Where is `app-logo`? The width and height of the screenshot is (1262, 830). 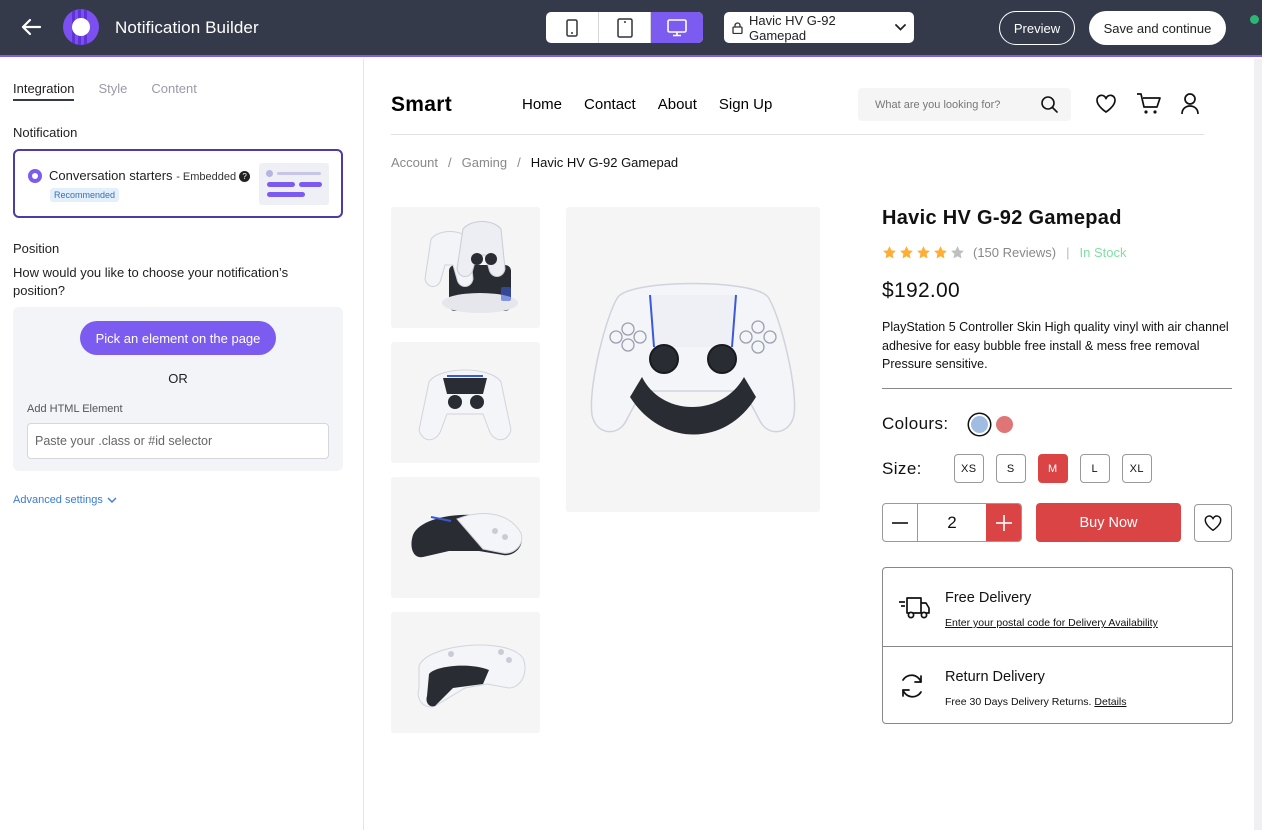
app-logo is located at coordinates (81, 27).